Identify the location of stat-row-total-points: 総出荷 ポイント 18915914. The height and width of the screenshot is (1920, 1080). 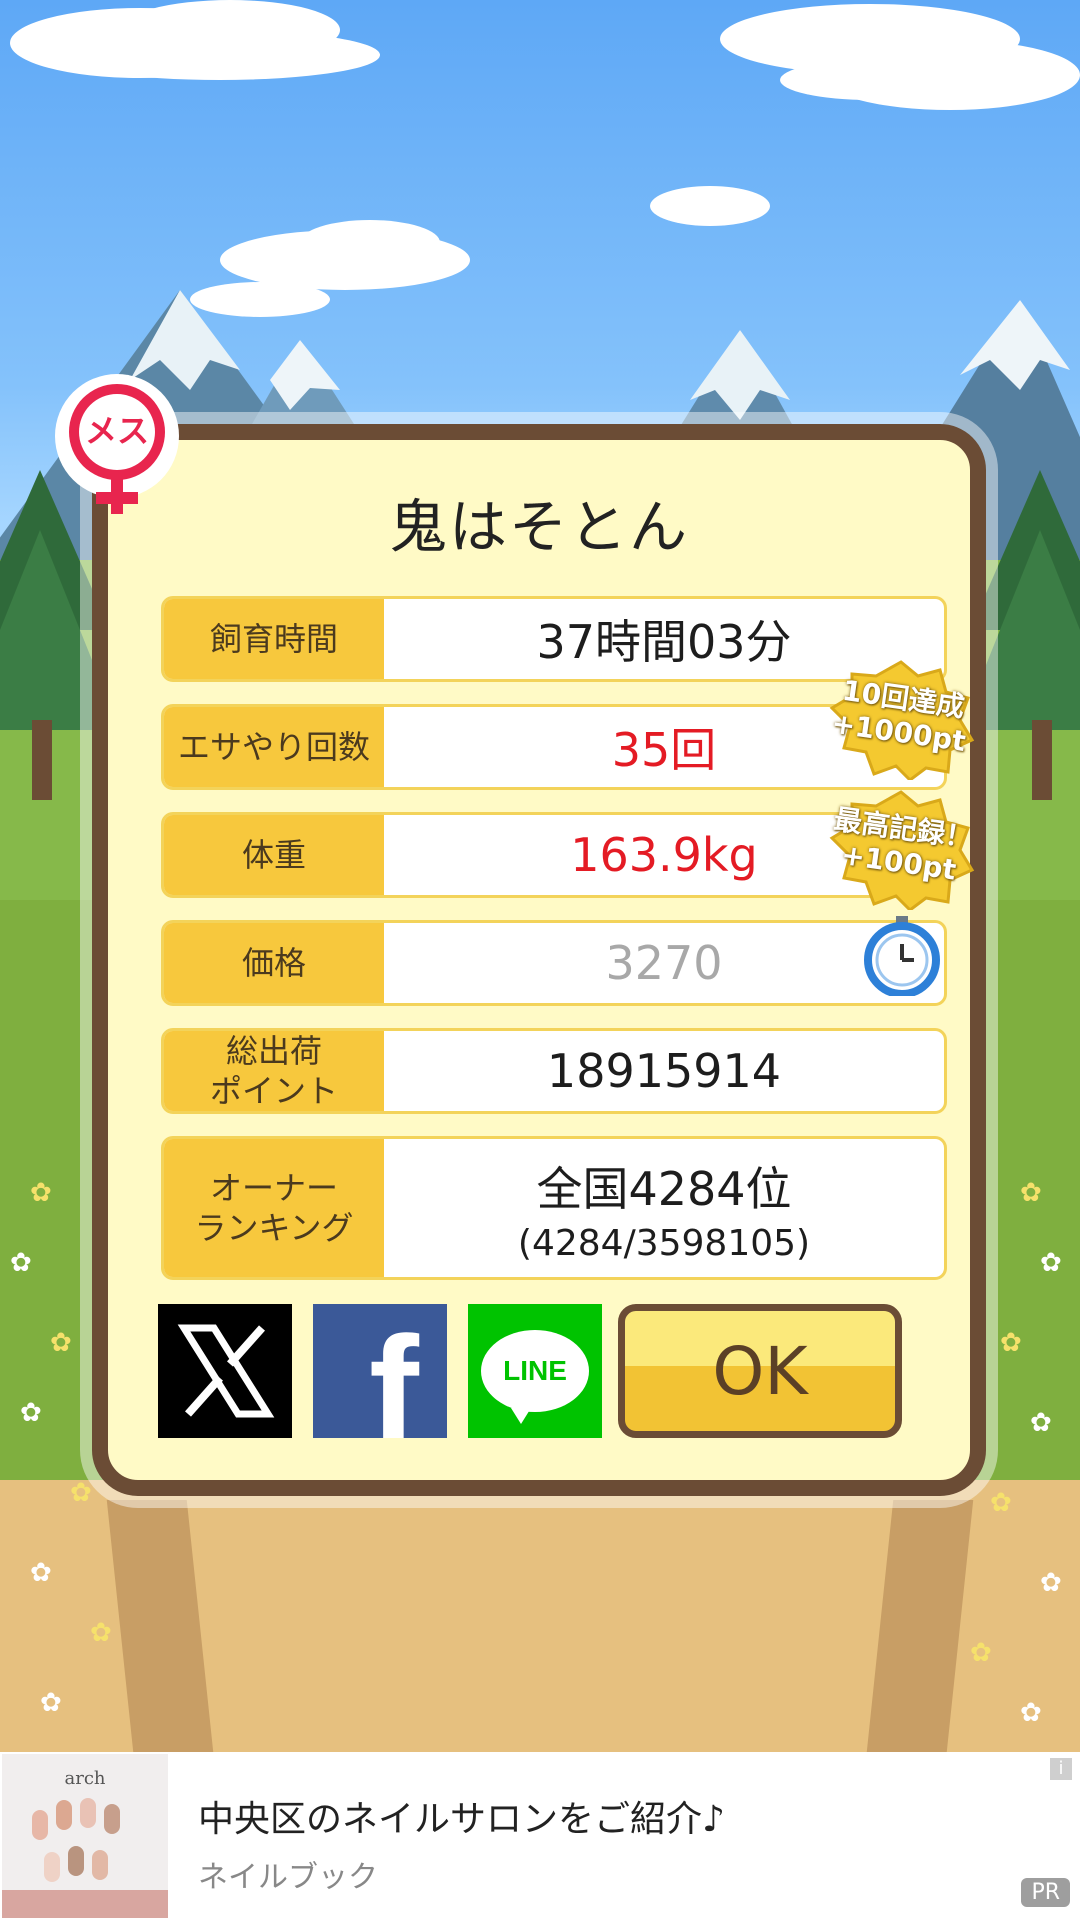
(554, 1071).